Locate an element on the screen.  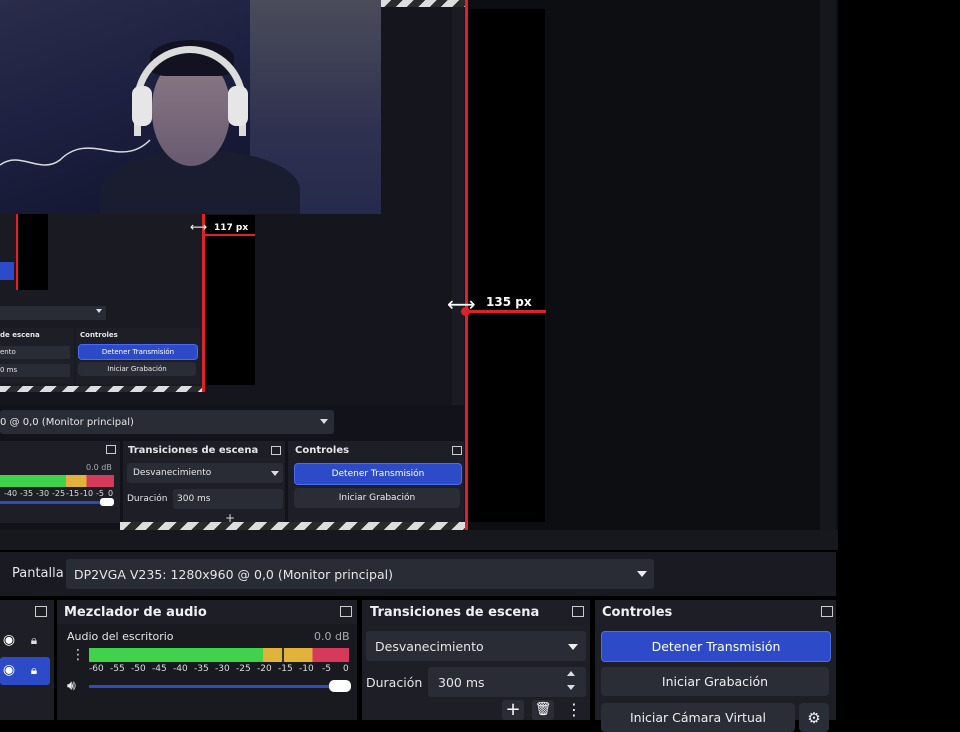
nested-transition-value: Desvanecimiento is located at coordinates (172, 473).